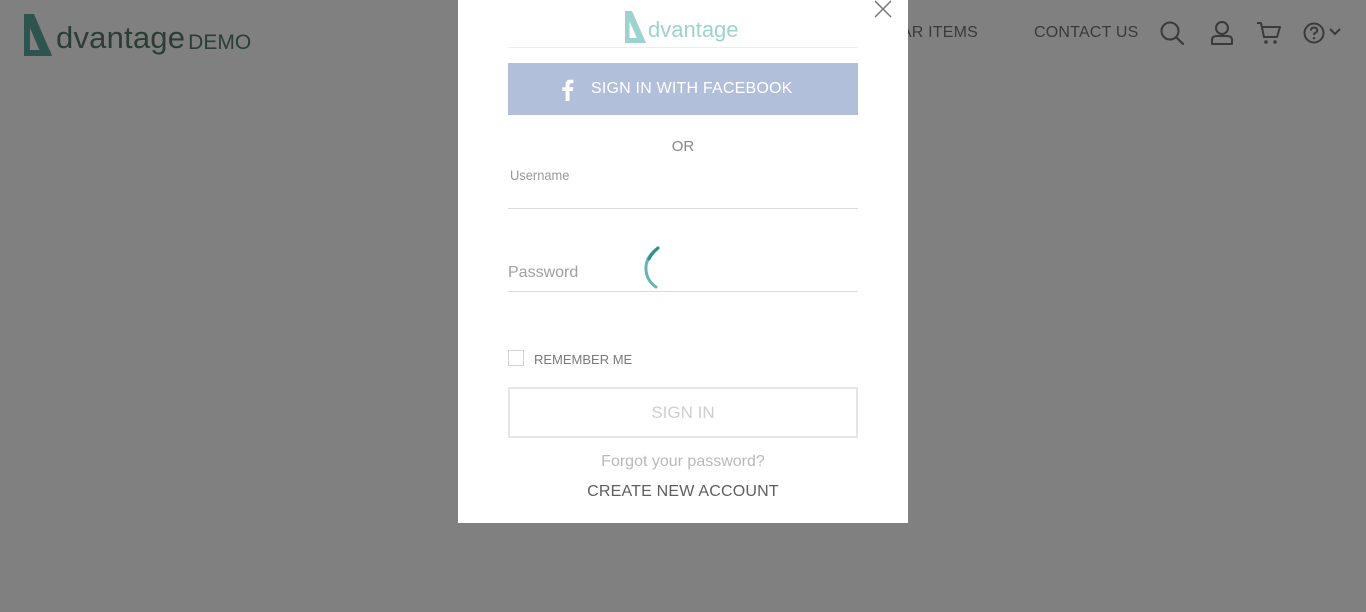 Image resolution: width=1366 pixels, height=612 pixels. Describe the element at coordinates (568, 90) in the screenshot. I see `facebook-icon` at that location.